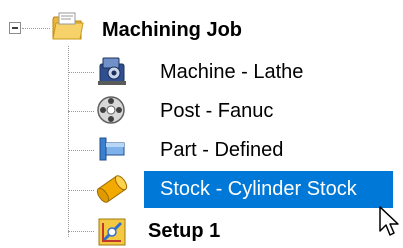  I want to click on collapse-toggle, so click(15, 28).